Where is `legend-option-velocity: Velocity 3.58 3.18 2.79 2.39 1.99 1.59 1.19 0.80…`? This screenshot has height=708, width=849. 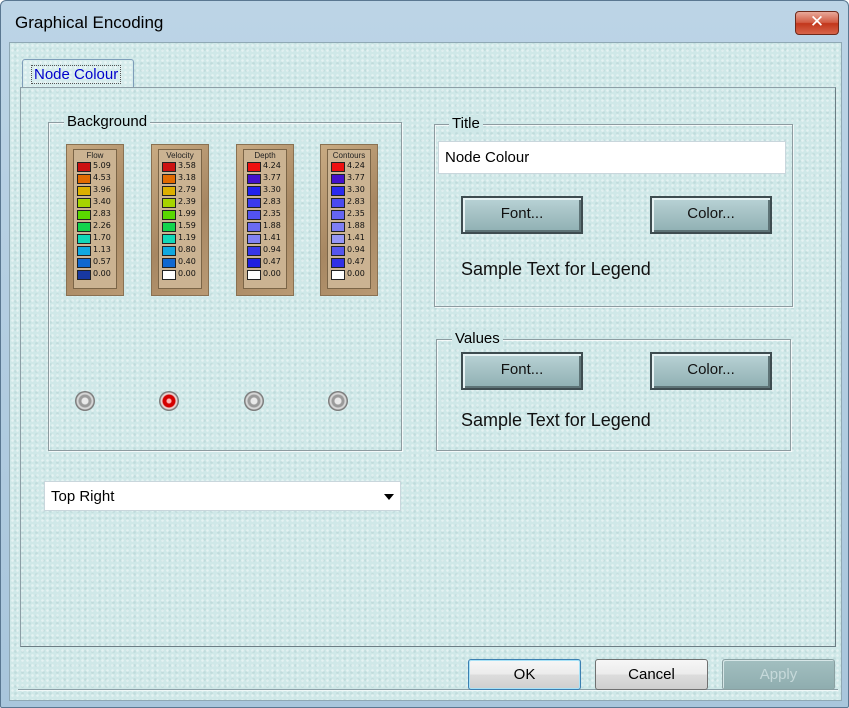 legend-option-velocity: Velocity 3.58 3.18 2.79 2.39 1.99 1.59 1.19 0.80… is located at coordinates (180, 220).